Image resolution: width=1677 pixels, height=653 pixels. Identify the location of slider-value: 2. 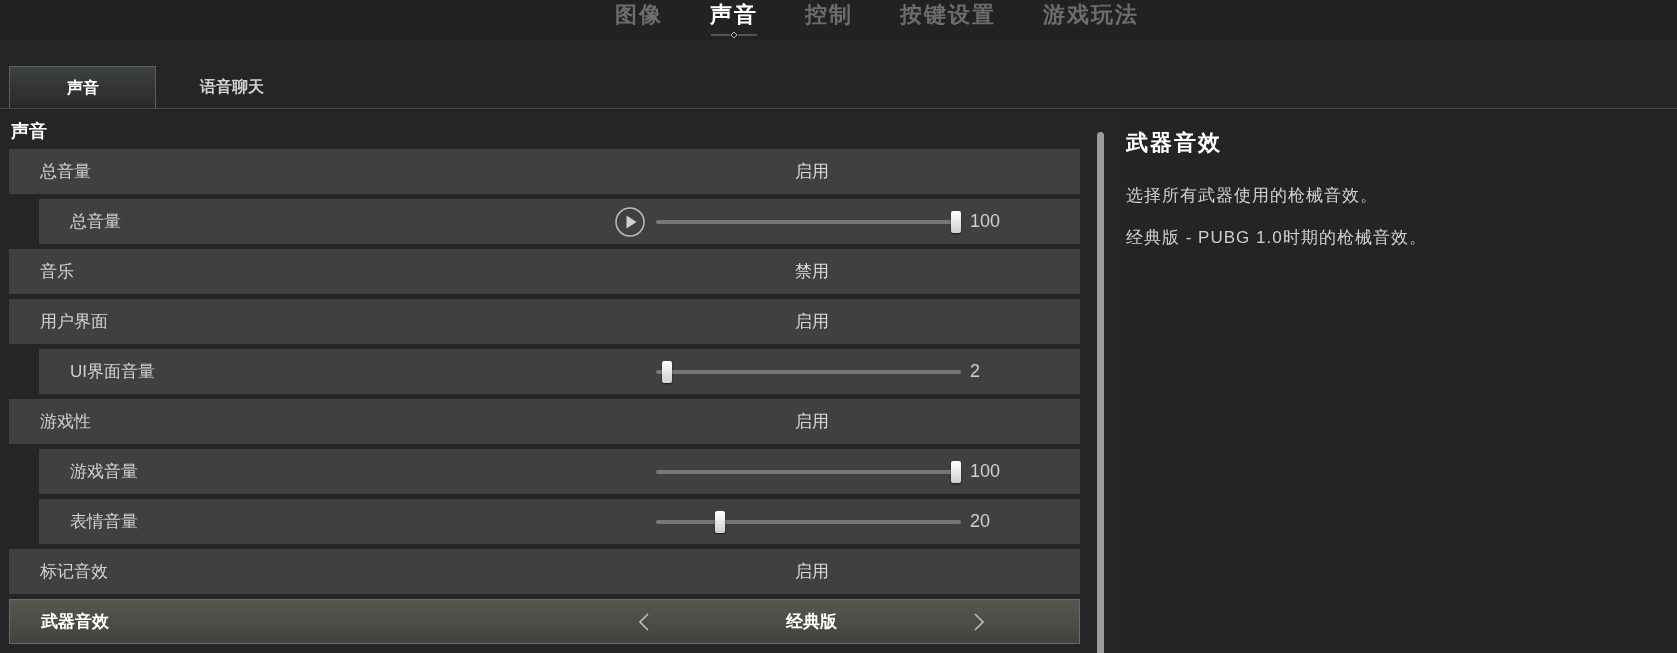
(975, 371).